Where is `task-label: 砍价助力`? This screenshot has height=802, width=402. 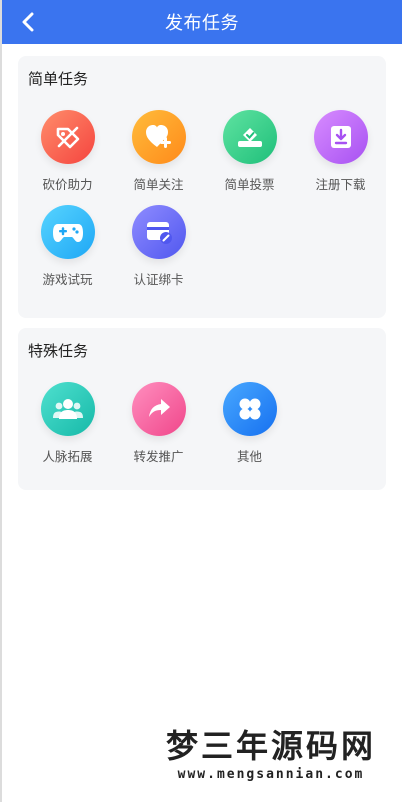 task-label: 砍价助力 is located at coordinates (67, 184).